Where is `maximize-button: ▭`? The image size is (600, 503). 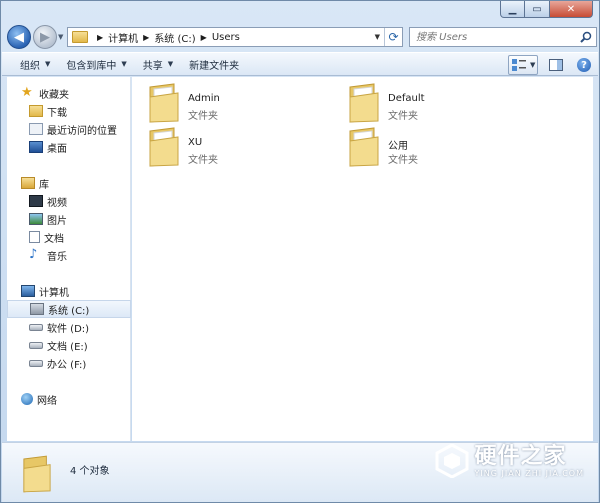
maximize-button: ▭ is located at coordinates (537, 9).